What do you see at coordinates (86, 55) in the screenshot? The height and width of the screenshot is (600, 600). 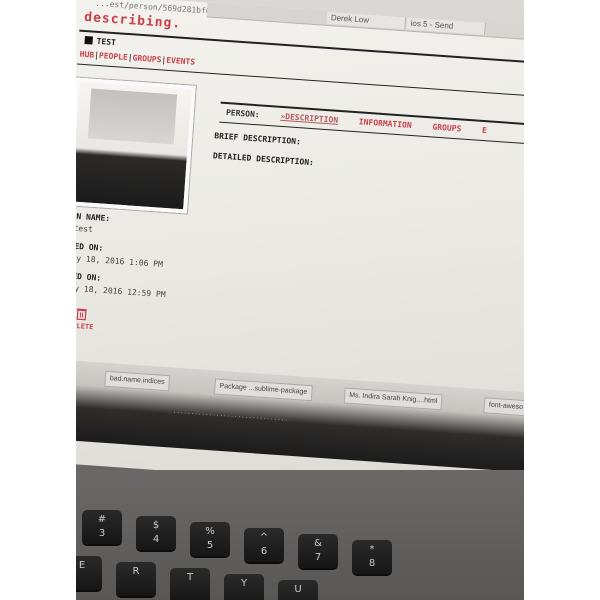 I see `nav-hub: HUB` at bounding box center [86, 55].